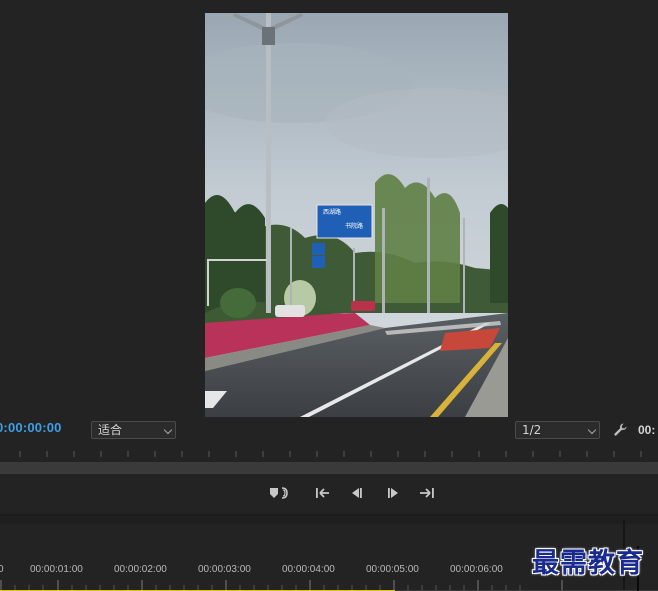  Describe the element at coordinates (281, 585) in the screenshot. I see `ruler-ticks` at that location.